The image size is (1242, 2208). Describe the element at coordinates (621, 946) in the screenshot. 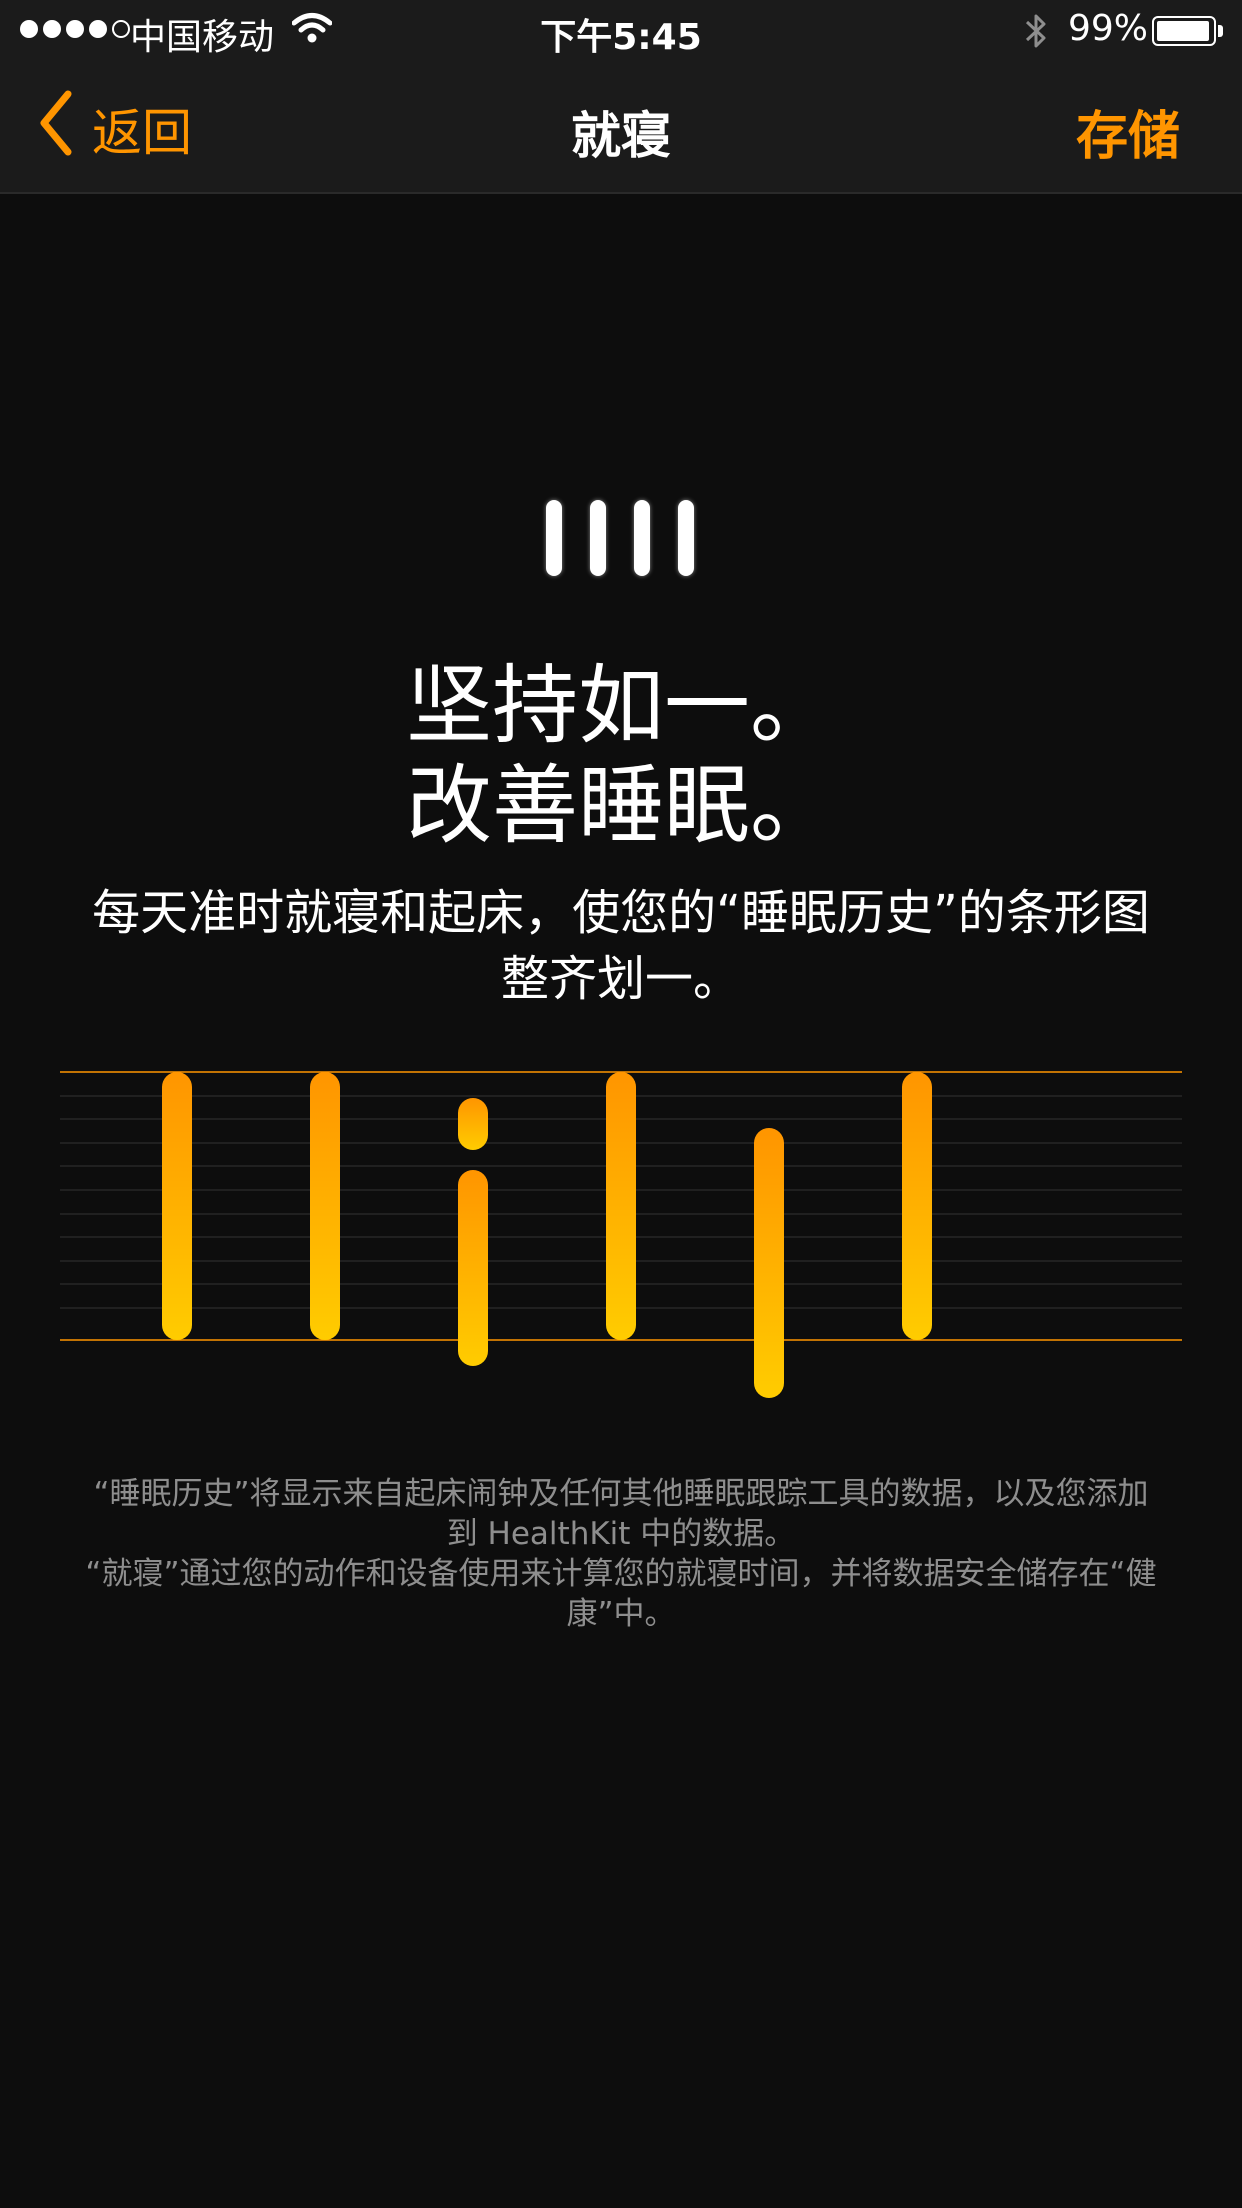

I see `subtitle: 每天准时就寝和起床，使您的“睡眠历史”的条形图整齐划一。` at that location.